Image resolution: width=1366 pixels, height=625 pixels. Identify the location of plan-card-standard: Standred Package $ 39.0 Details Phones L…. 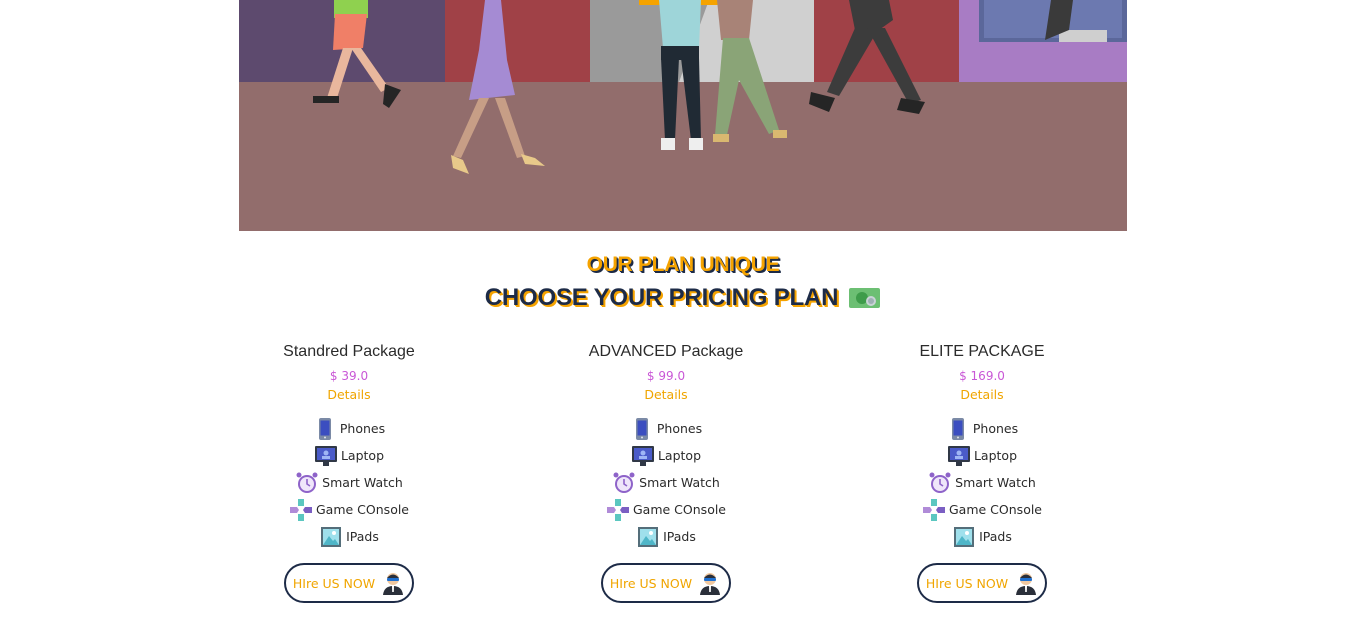
(349, 471).